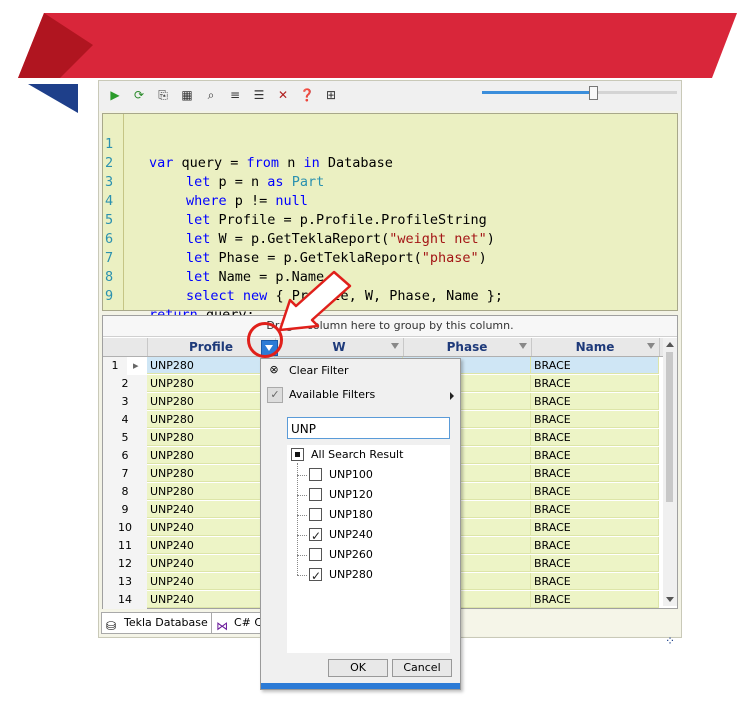 The image size is (742, 701). What do you see at coordinates (125, 528) in the screenshot?
I see `row-number: 10` at bounding box center [125, 528].